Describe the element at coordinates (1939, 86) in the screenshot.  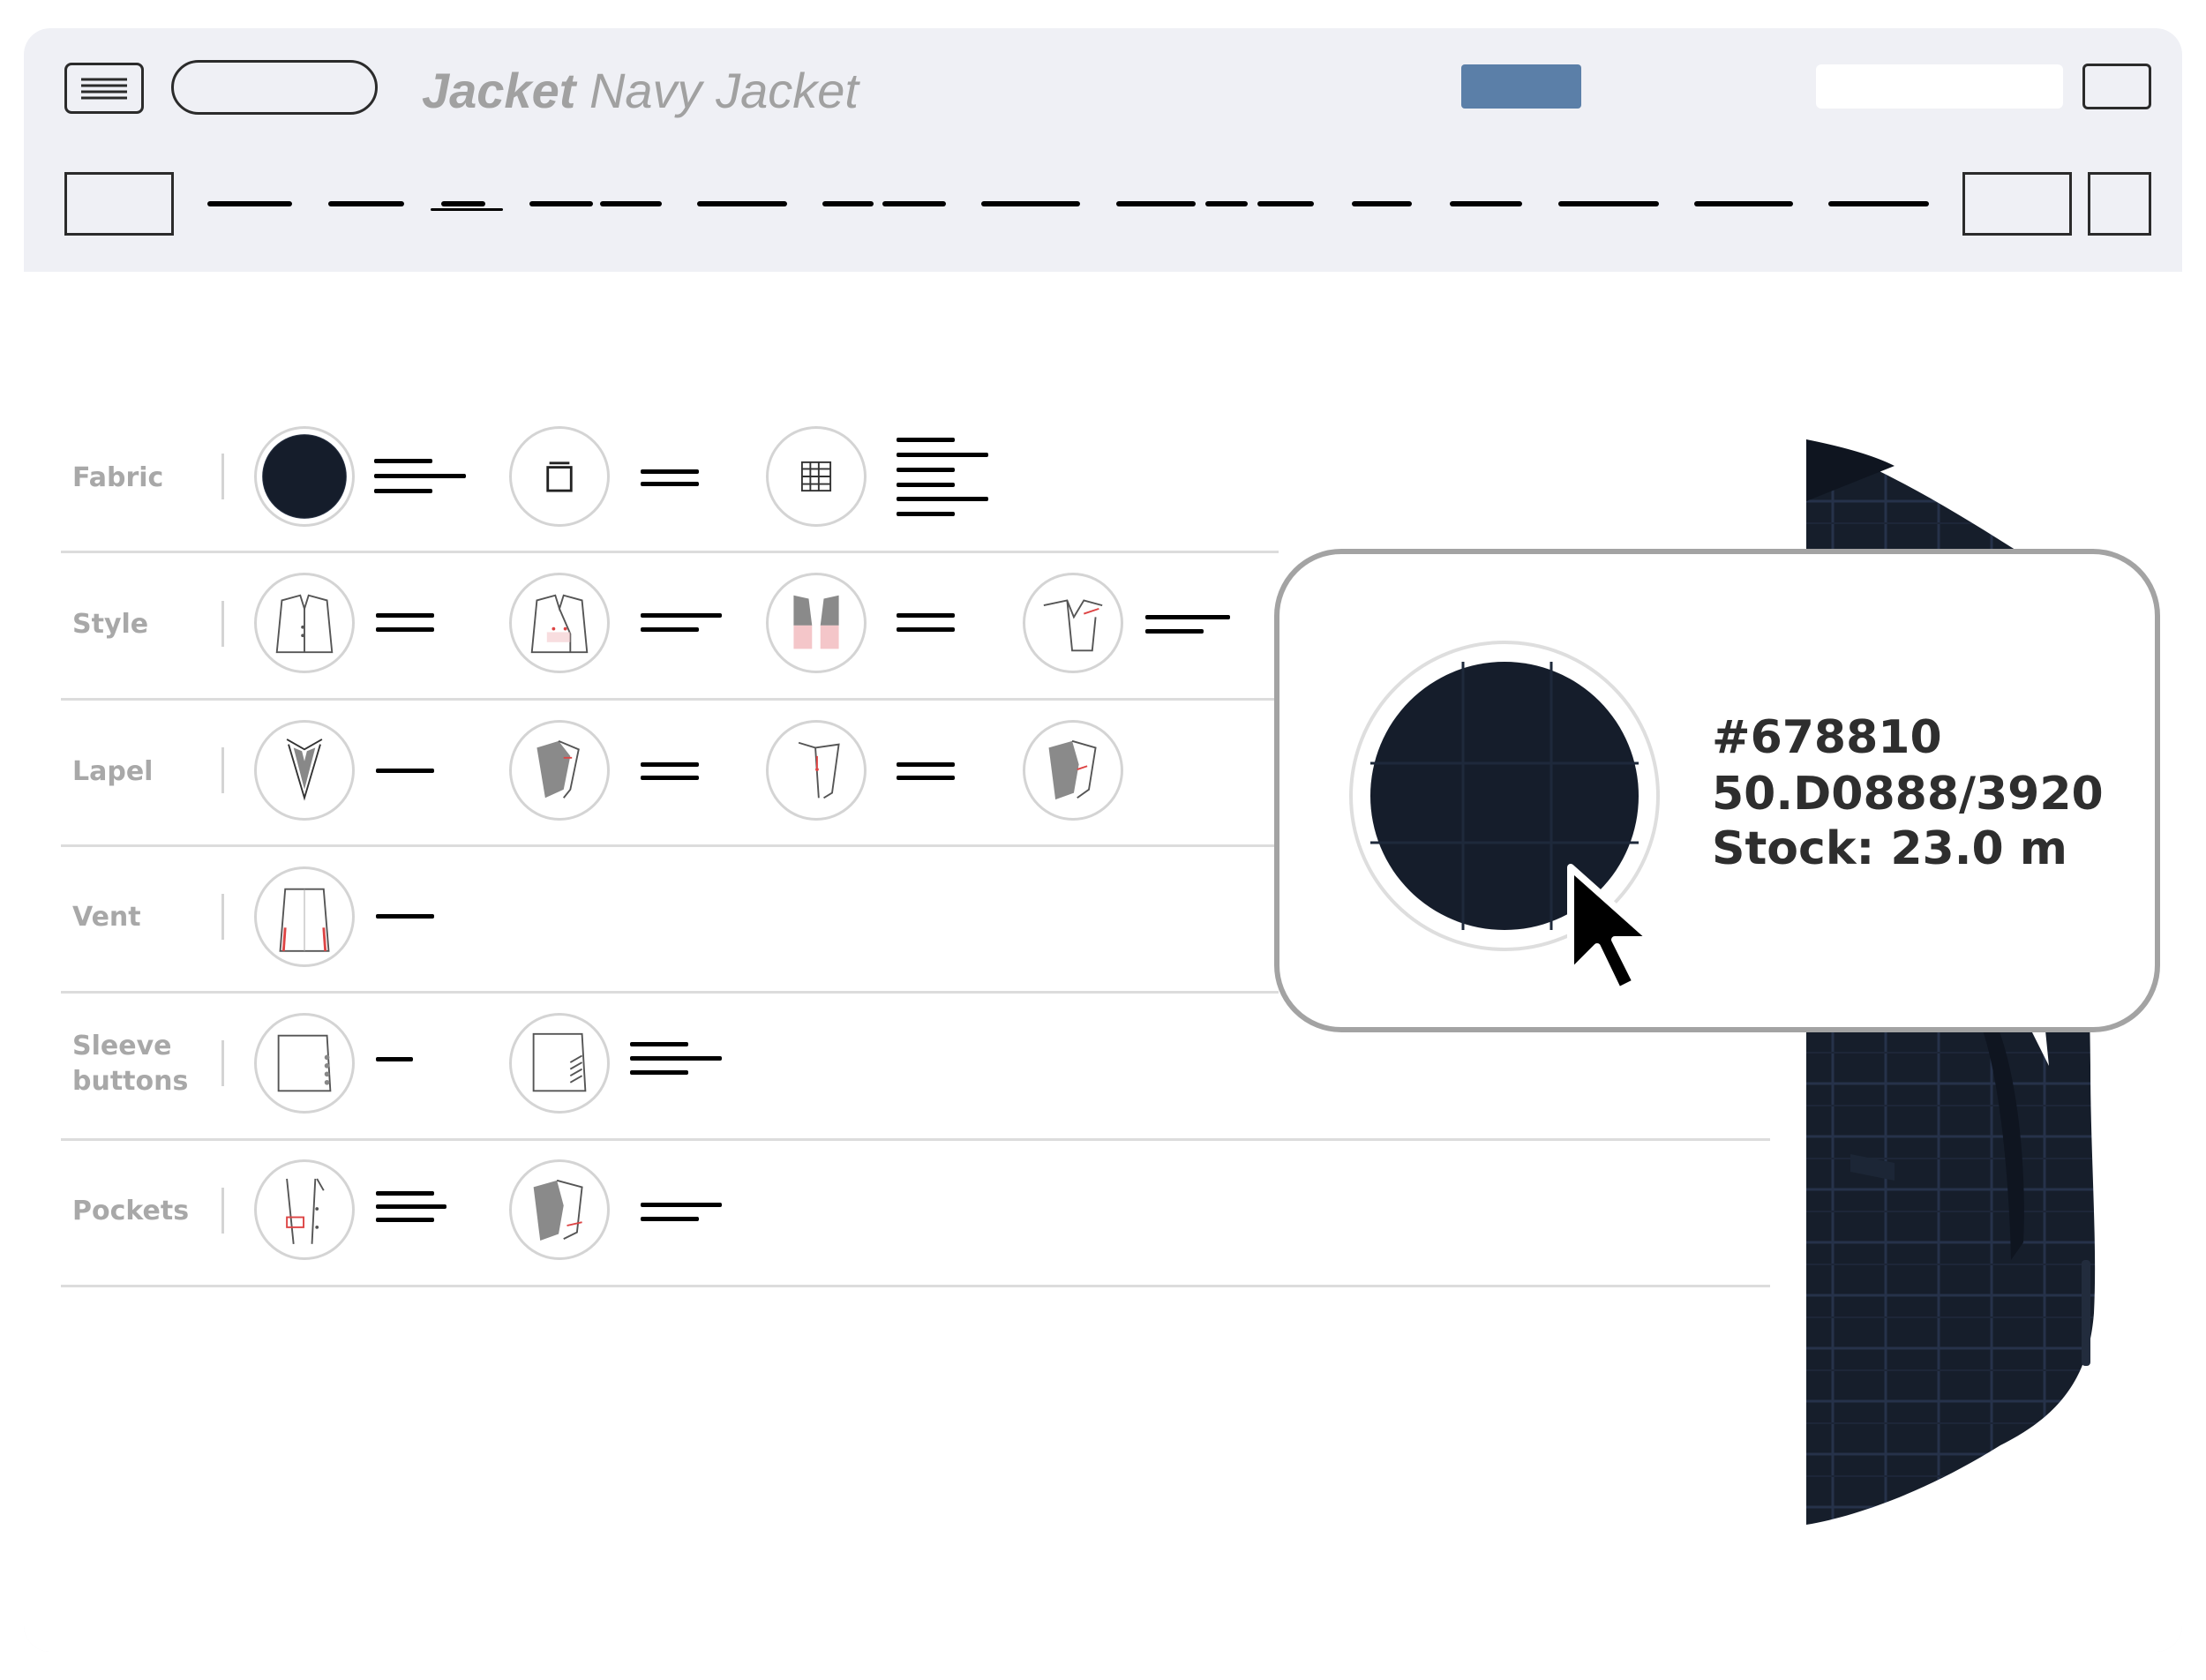
I see `search-input` at that location.